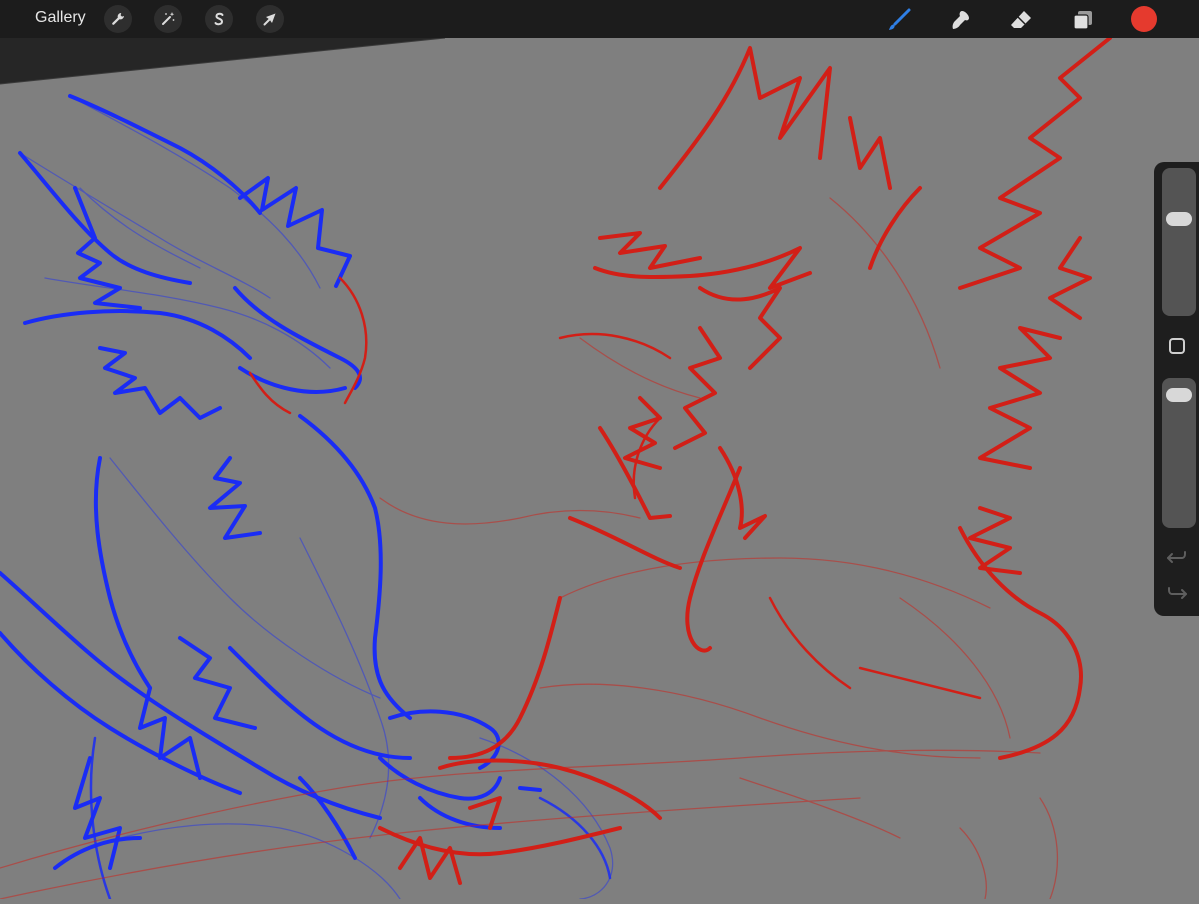 The width and height of the screenshot is (1199, 904). What do you see at coordinates (60, 18) in the screenshot?
I see `gallery-button: Gallery` at bounding box center [60, 18].